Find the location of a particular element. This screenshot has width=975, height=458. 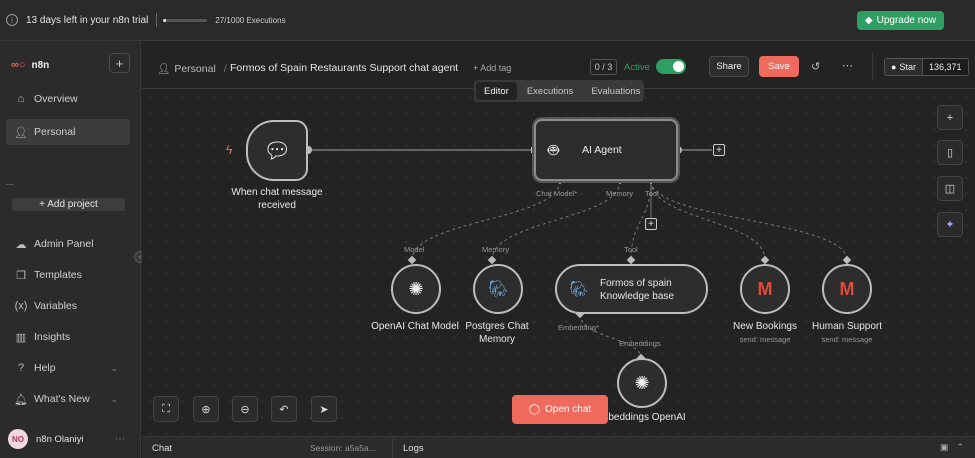

user-name: n8n Olaniyi is located at coordinates (60, 439).